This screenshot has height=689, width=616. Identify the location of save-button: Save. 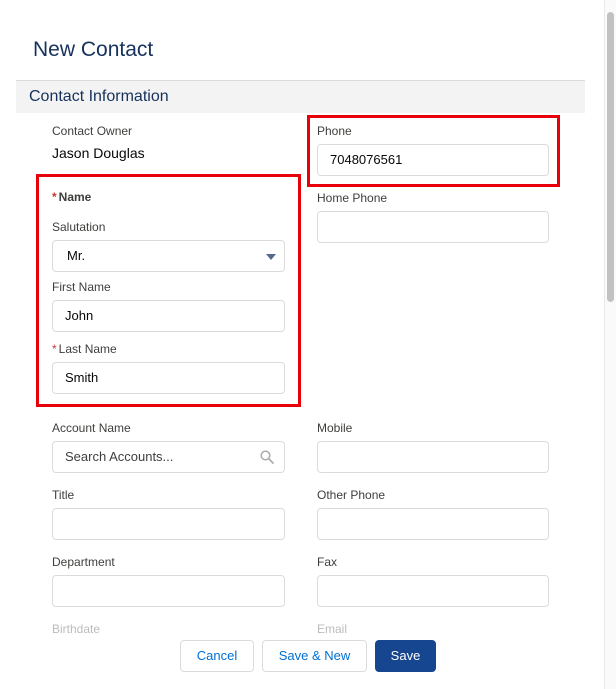
(405, 656).